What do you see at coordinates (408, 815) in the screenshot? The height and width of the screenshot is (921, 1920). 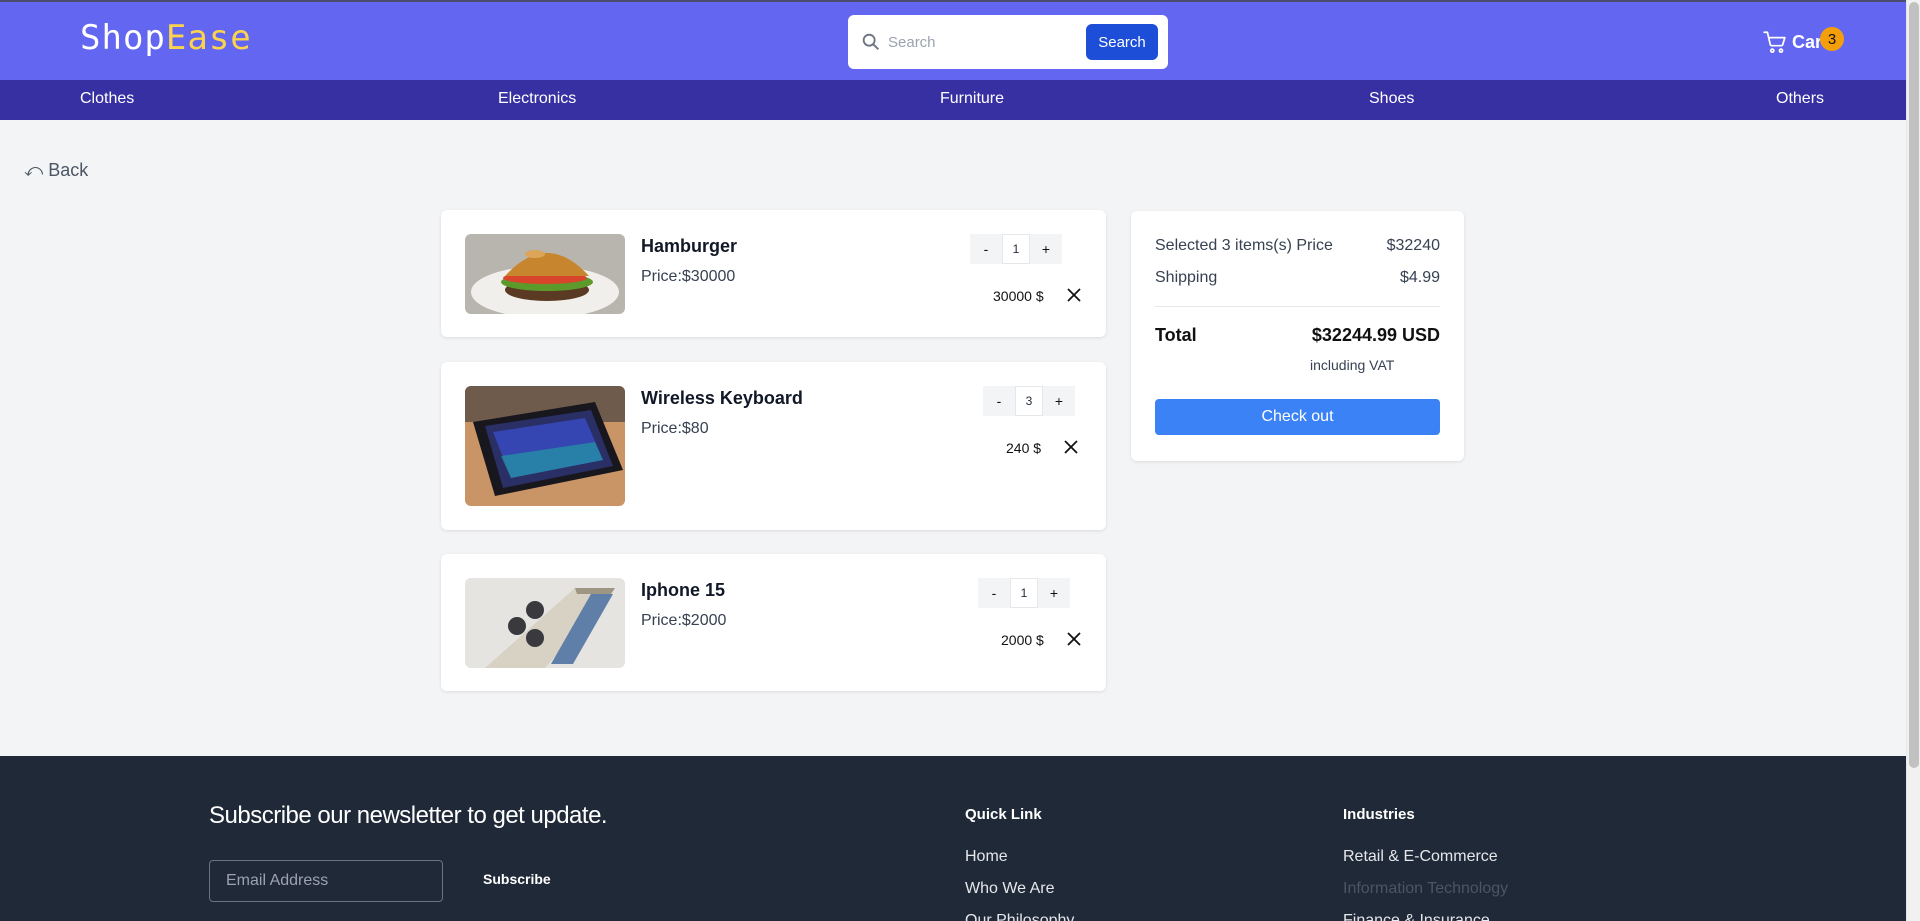 I see `newsletter-title: Subscribe our newsletter to get update.` at bounding box center [408, 815].